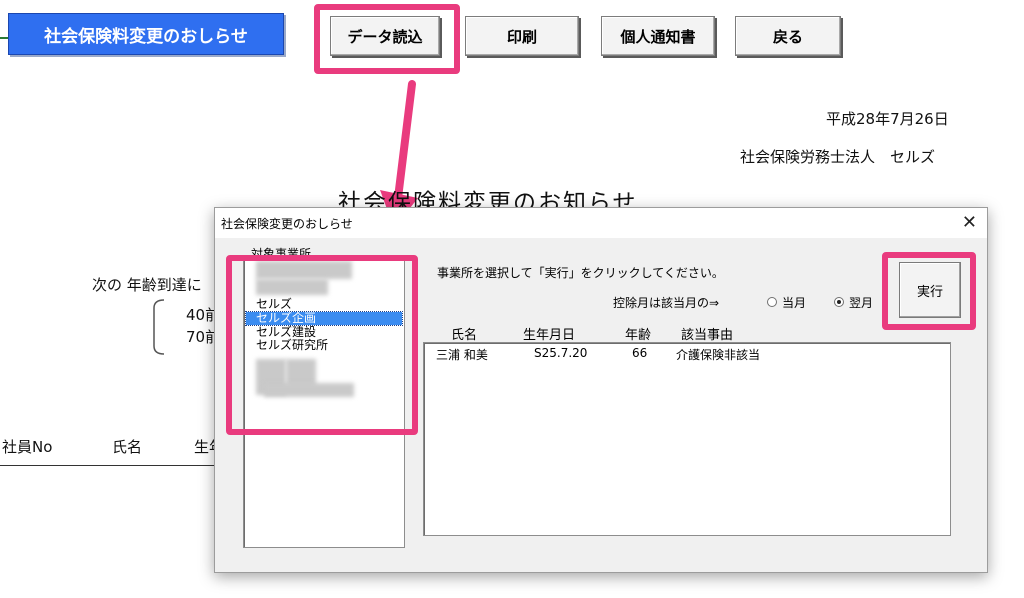  What do you see at coordinates (561, 353) in the screenshot?
I see `row-birth: S25.7.20` at bounding box center [561, 353].